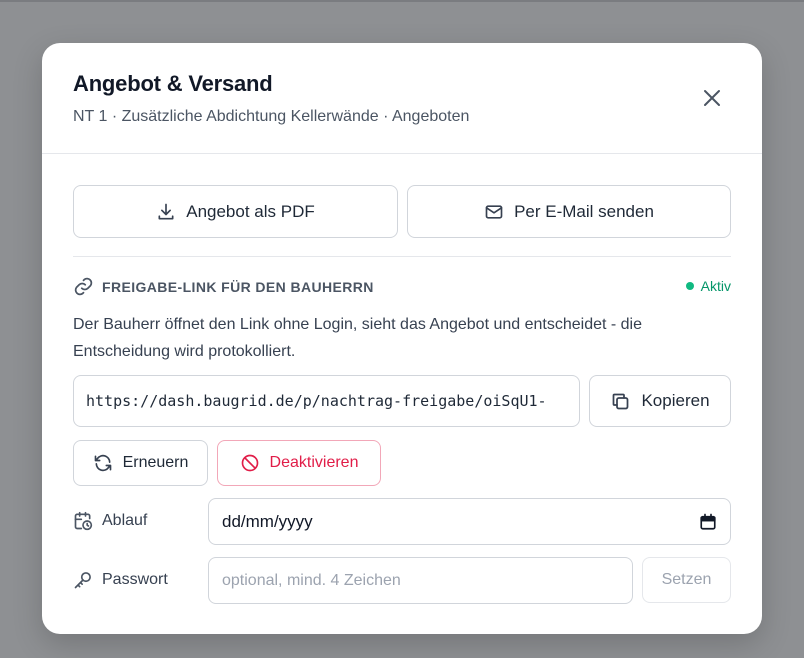 This screenshot has width=804, height=658. Describe the element at coordinates (155, 462) in the screenshot. I see `renew-link-label: Erneuern` at that location.